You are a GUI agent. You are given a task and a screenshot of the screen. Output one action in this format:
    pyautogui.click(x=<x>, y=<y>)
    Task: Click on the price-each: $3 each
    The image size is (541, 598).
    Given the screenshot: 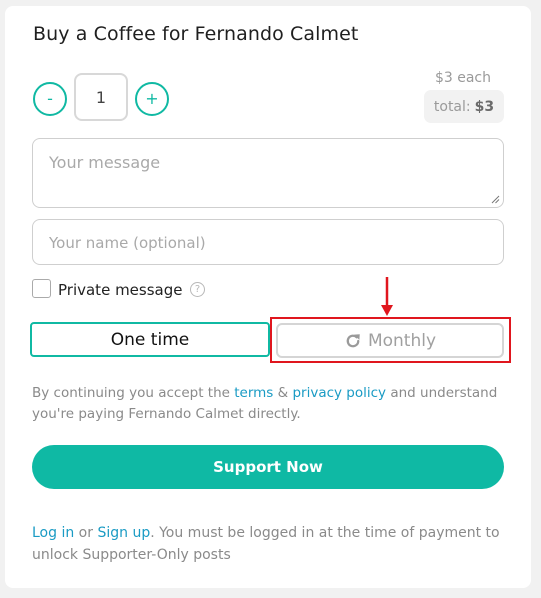 What is the action you would take?
    pyautogui.click(x=462, y=78)
    